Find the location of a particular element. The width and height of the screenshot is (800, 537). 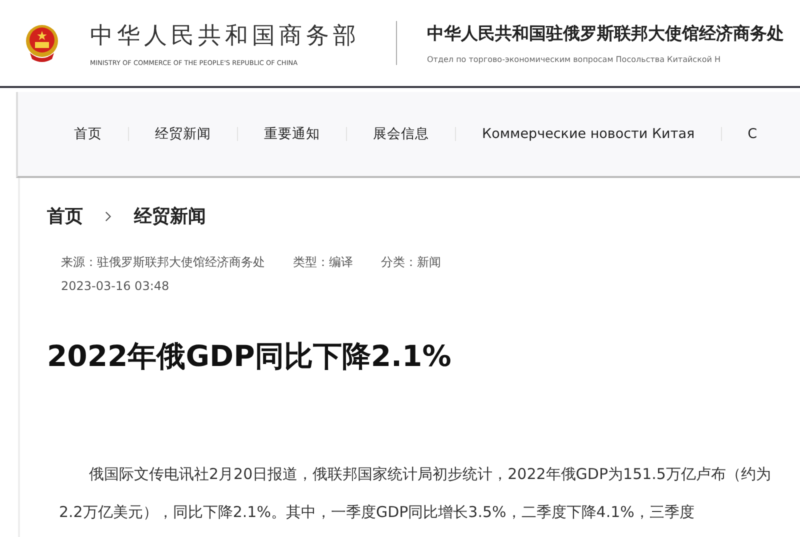

source-label: 来源：驻俄罗斯联邦大使馆经济商务处 is located at coordinates (163, 262).